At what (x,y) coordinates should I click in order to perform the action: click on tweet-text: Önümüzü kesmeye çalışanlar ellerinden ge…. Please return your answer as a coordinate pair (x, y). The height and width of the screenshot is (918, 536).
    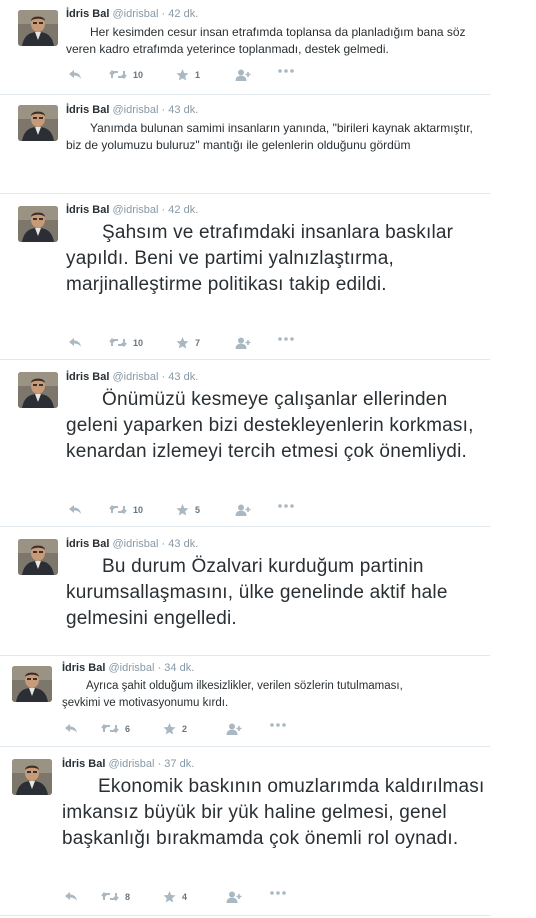
    Looking at the image, I should click on (270, 425).